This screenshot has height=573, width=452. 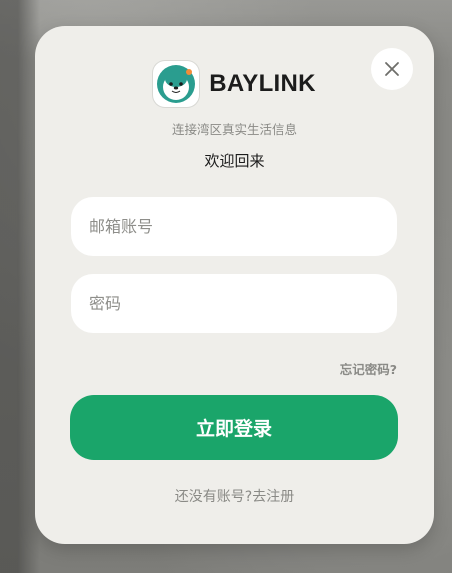 What do you see at coordinates (273, 497) in the screenshot?
I see `register-link: 去注册` at bounding box center [273, 497].